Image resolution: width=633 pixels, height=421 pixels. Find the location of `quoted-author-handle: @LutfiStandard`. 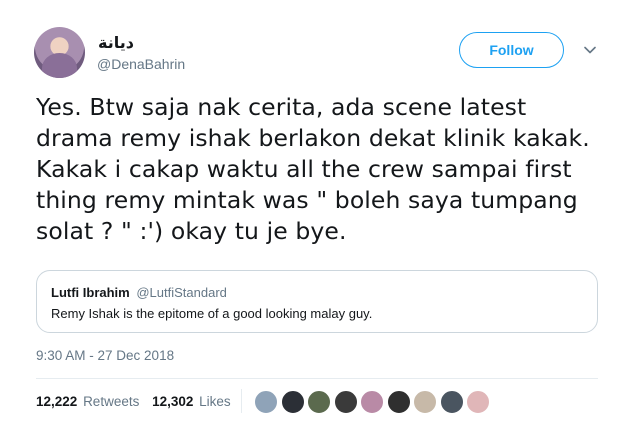

quoted-author-handle: @LutfiStandard is located at coordinates (181, 292).